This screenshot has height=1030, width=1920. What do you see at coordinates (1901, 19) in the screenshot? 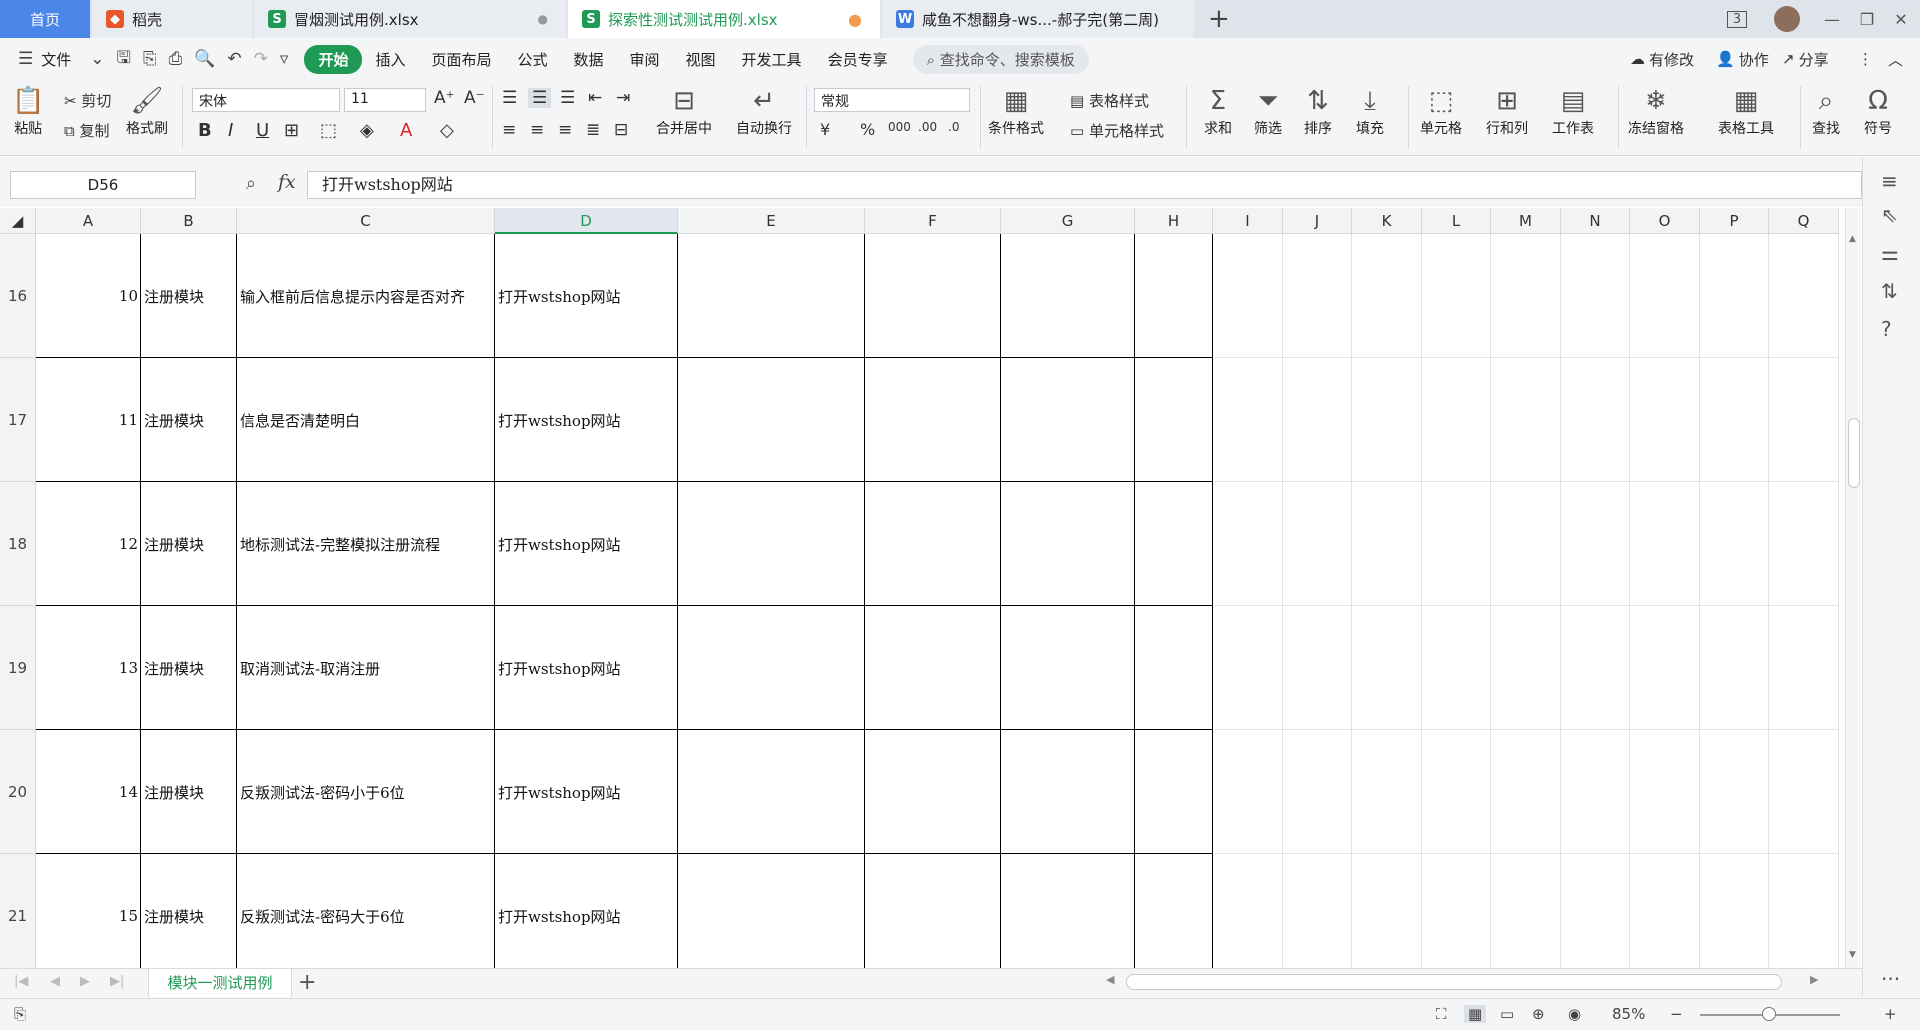
I see `close-icon: ✕` at bounding box center [1901, 19].